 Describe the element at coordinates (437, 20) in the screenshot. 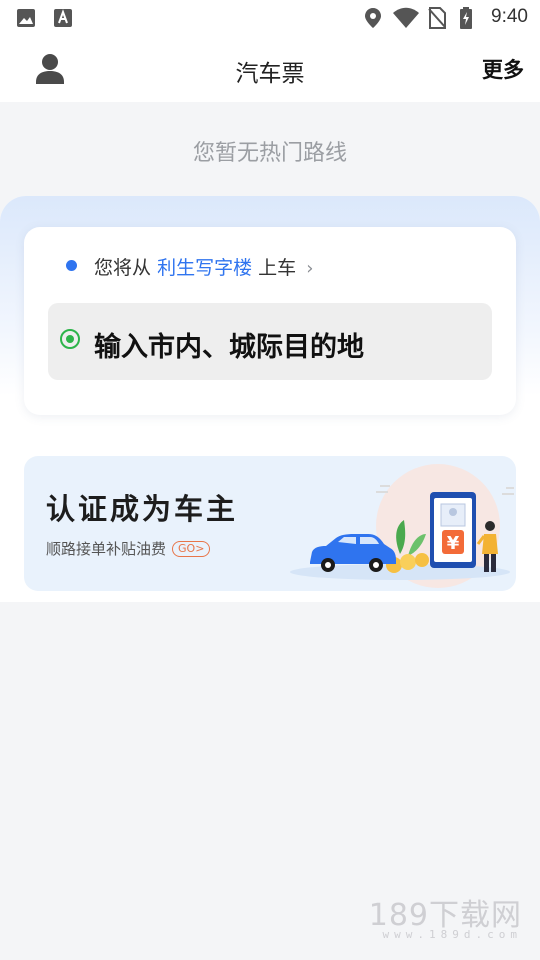

I see `no-sim-icon` at that location.